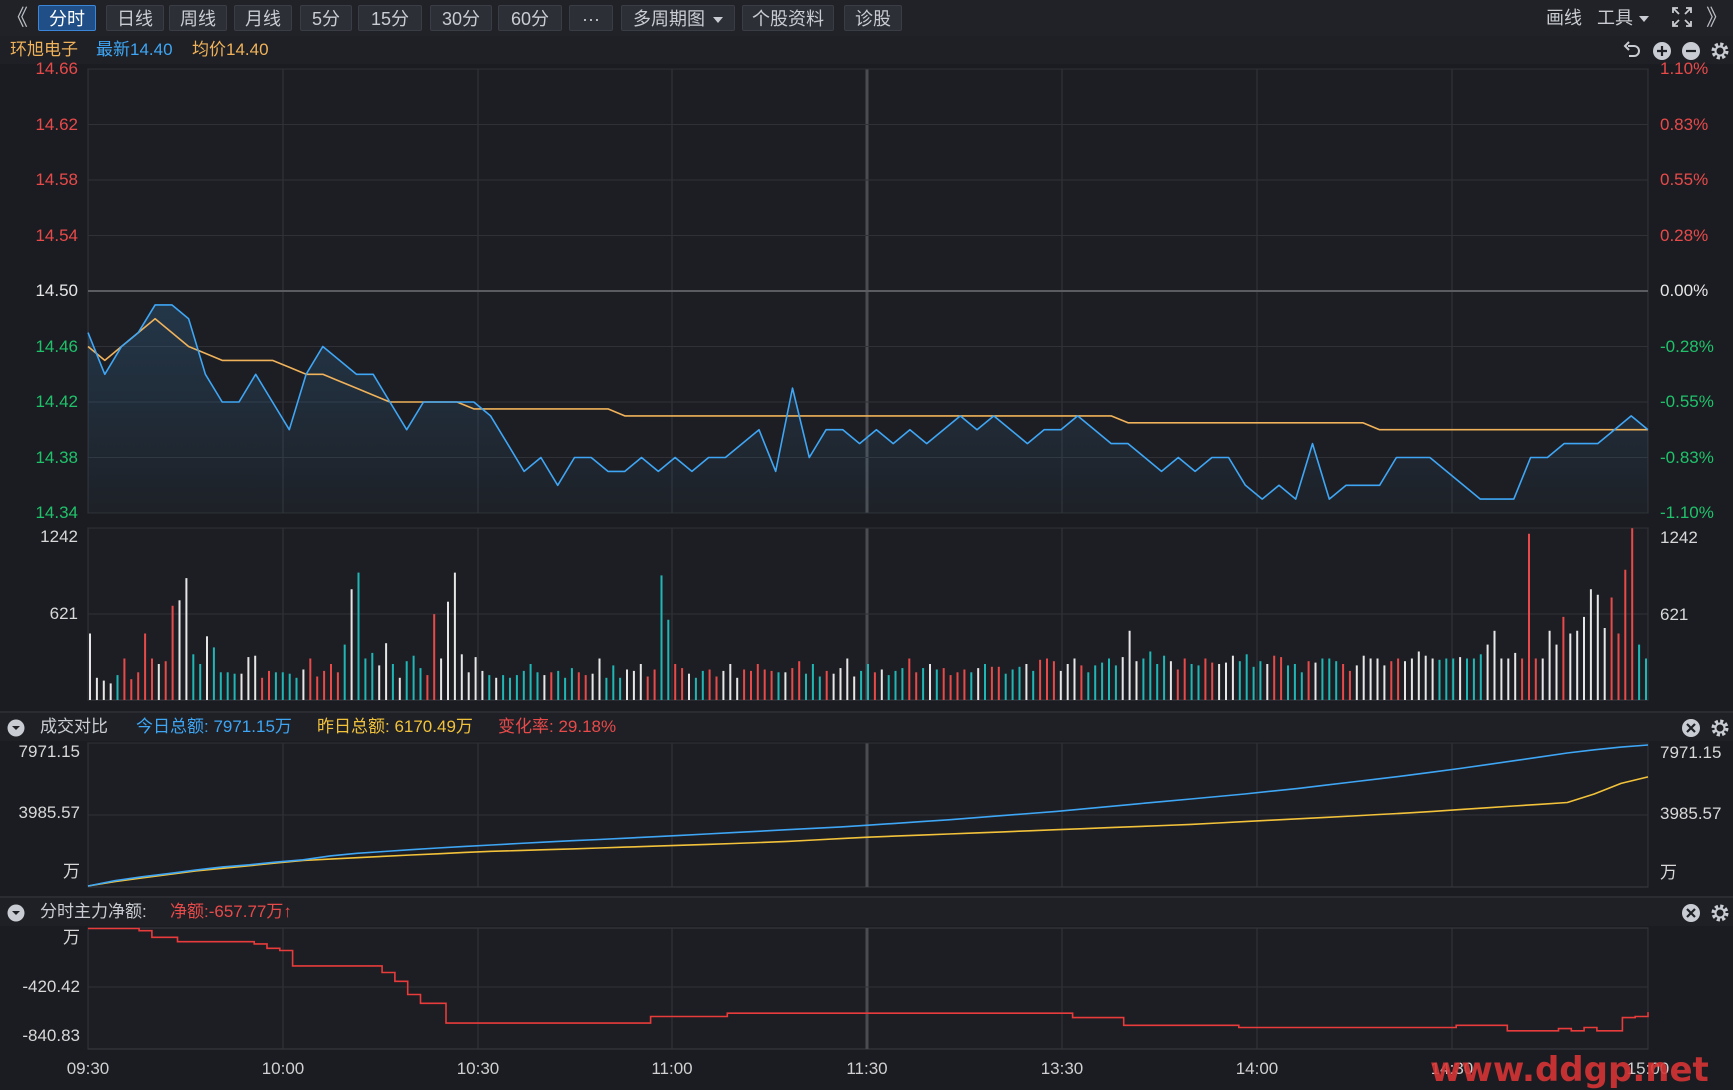  Describe the element at coordinates (1684, 290) in the screenshot. I see `percent-tick-label: 0.00%` at that location.